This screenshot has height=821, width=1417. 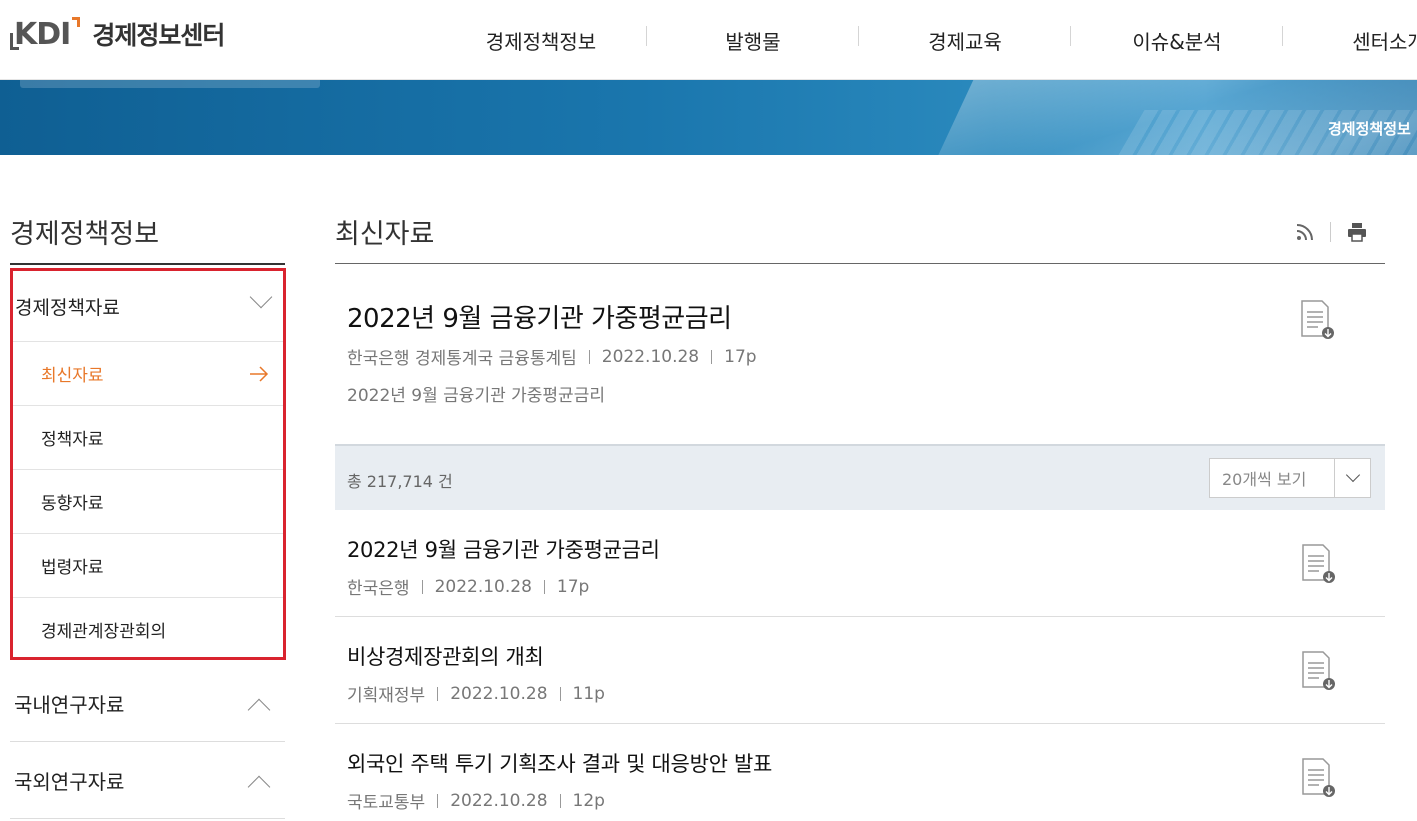 What do you see at coordinates (1177, 40) in the screenshot?
I see `gnb-item-issues: 이슈&분석` at bounding box center [1177, 40].